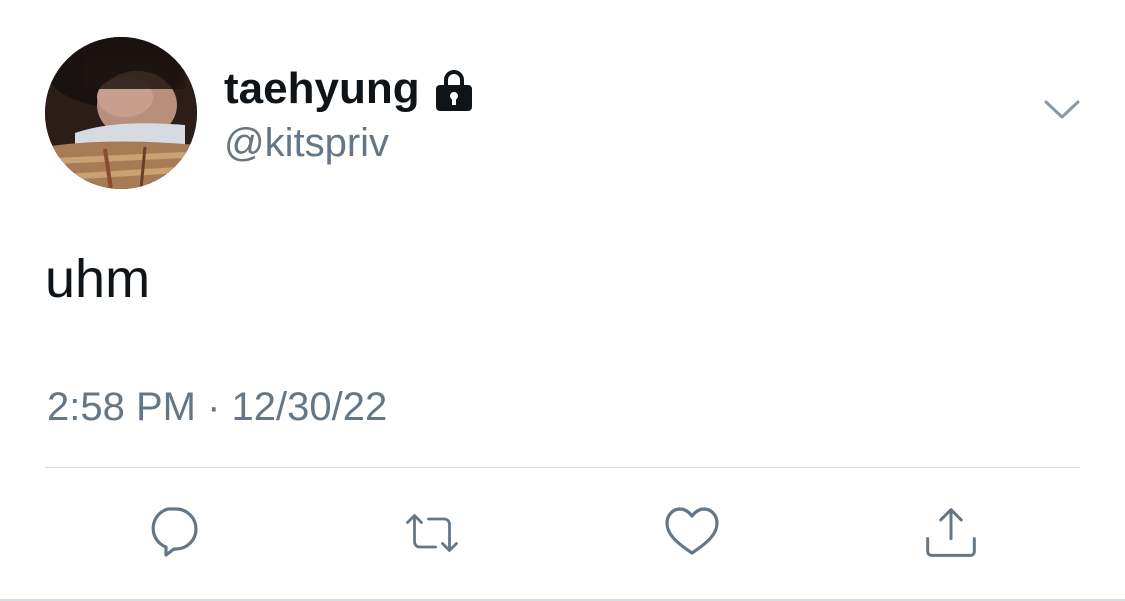  I want to click on share-icon, so click(951, 532).